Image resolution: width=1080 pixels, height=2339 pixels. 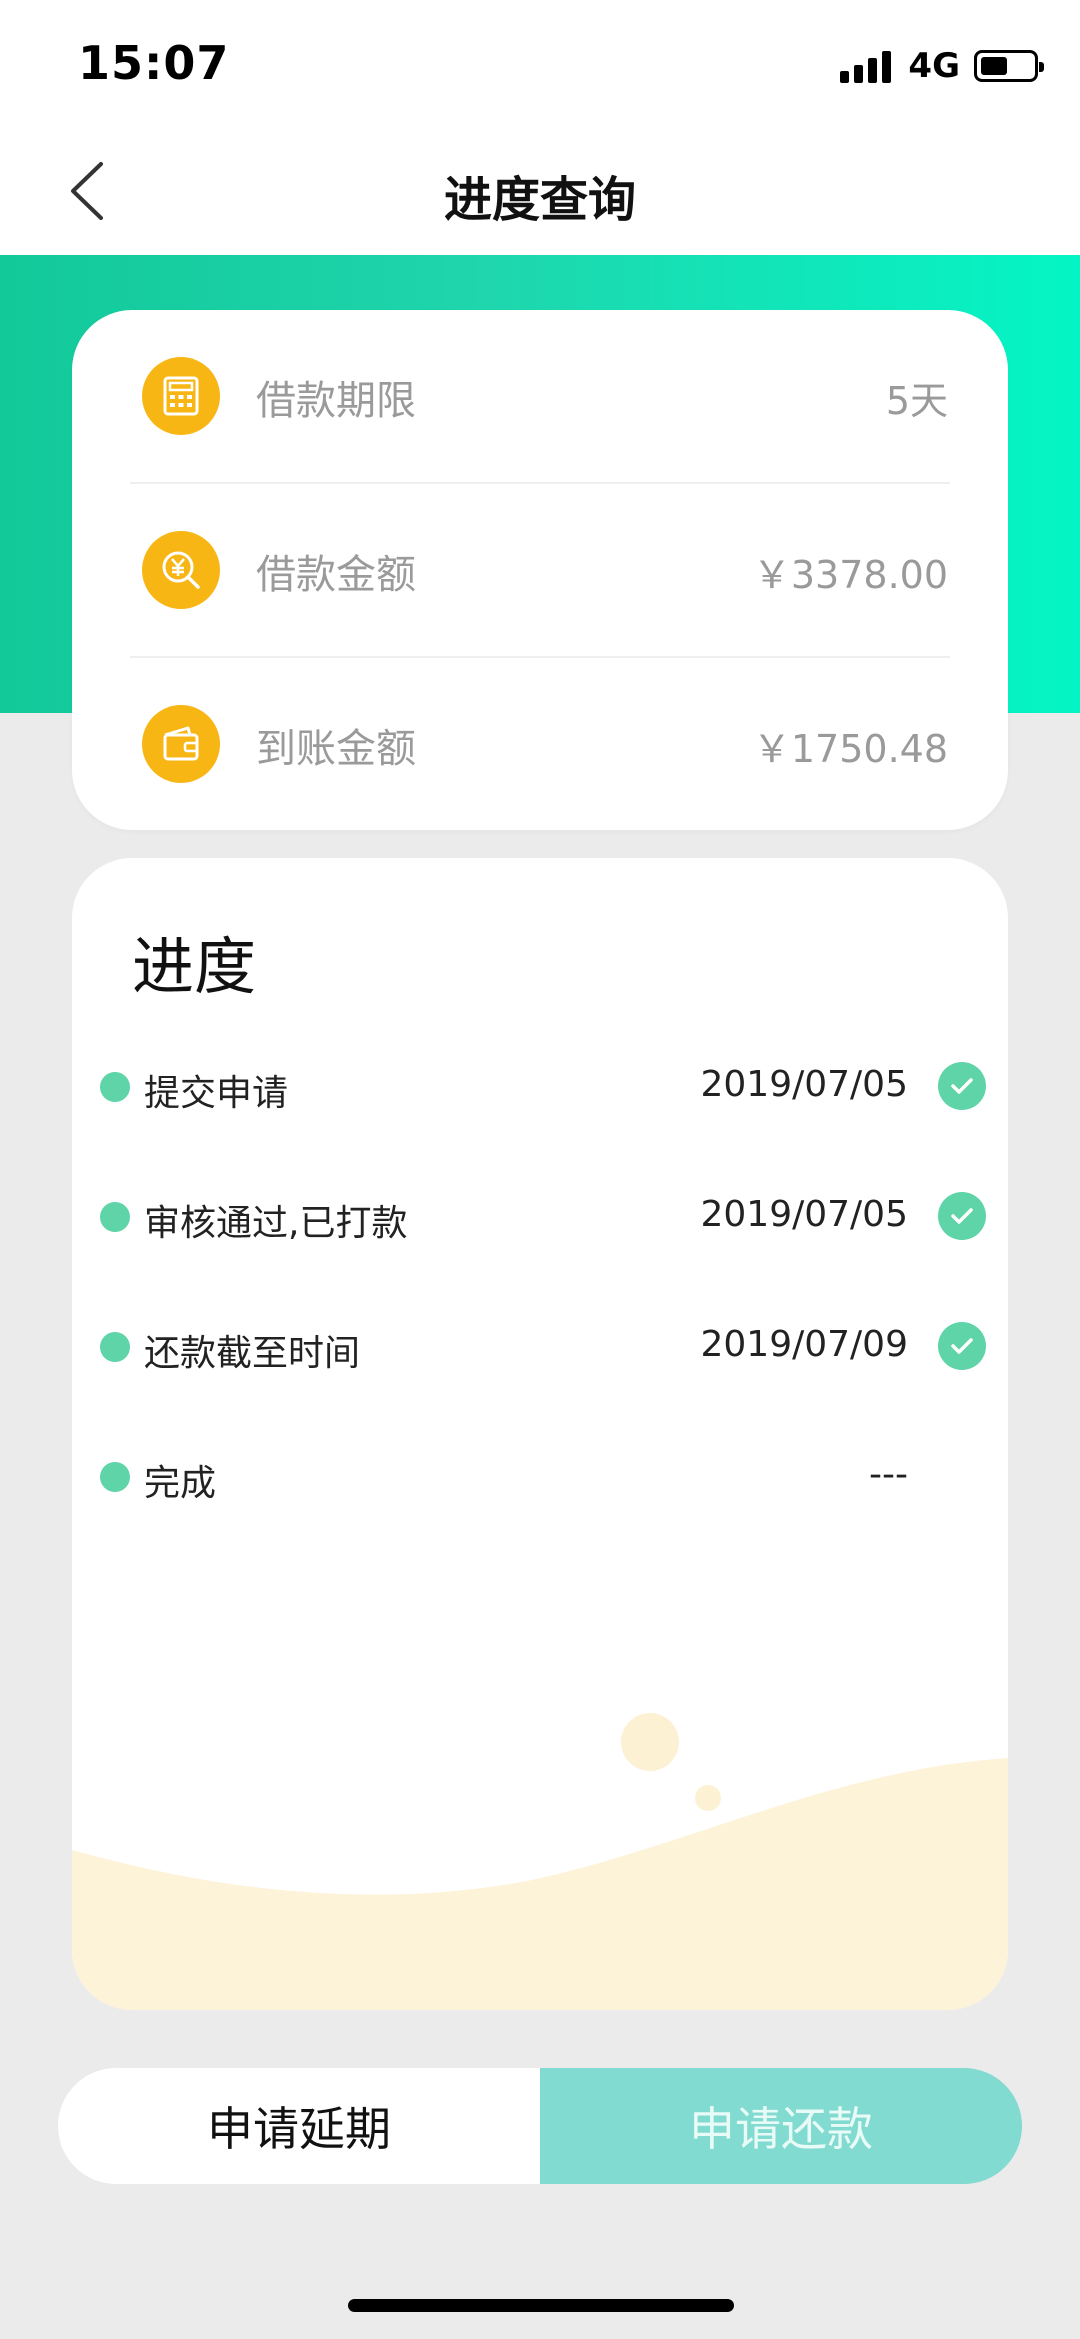 What do you see at coordinates (276, 1223) in the screenshot?
I see `step-label: 审核通过,已打款` at bounding box center [276, 1223].